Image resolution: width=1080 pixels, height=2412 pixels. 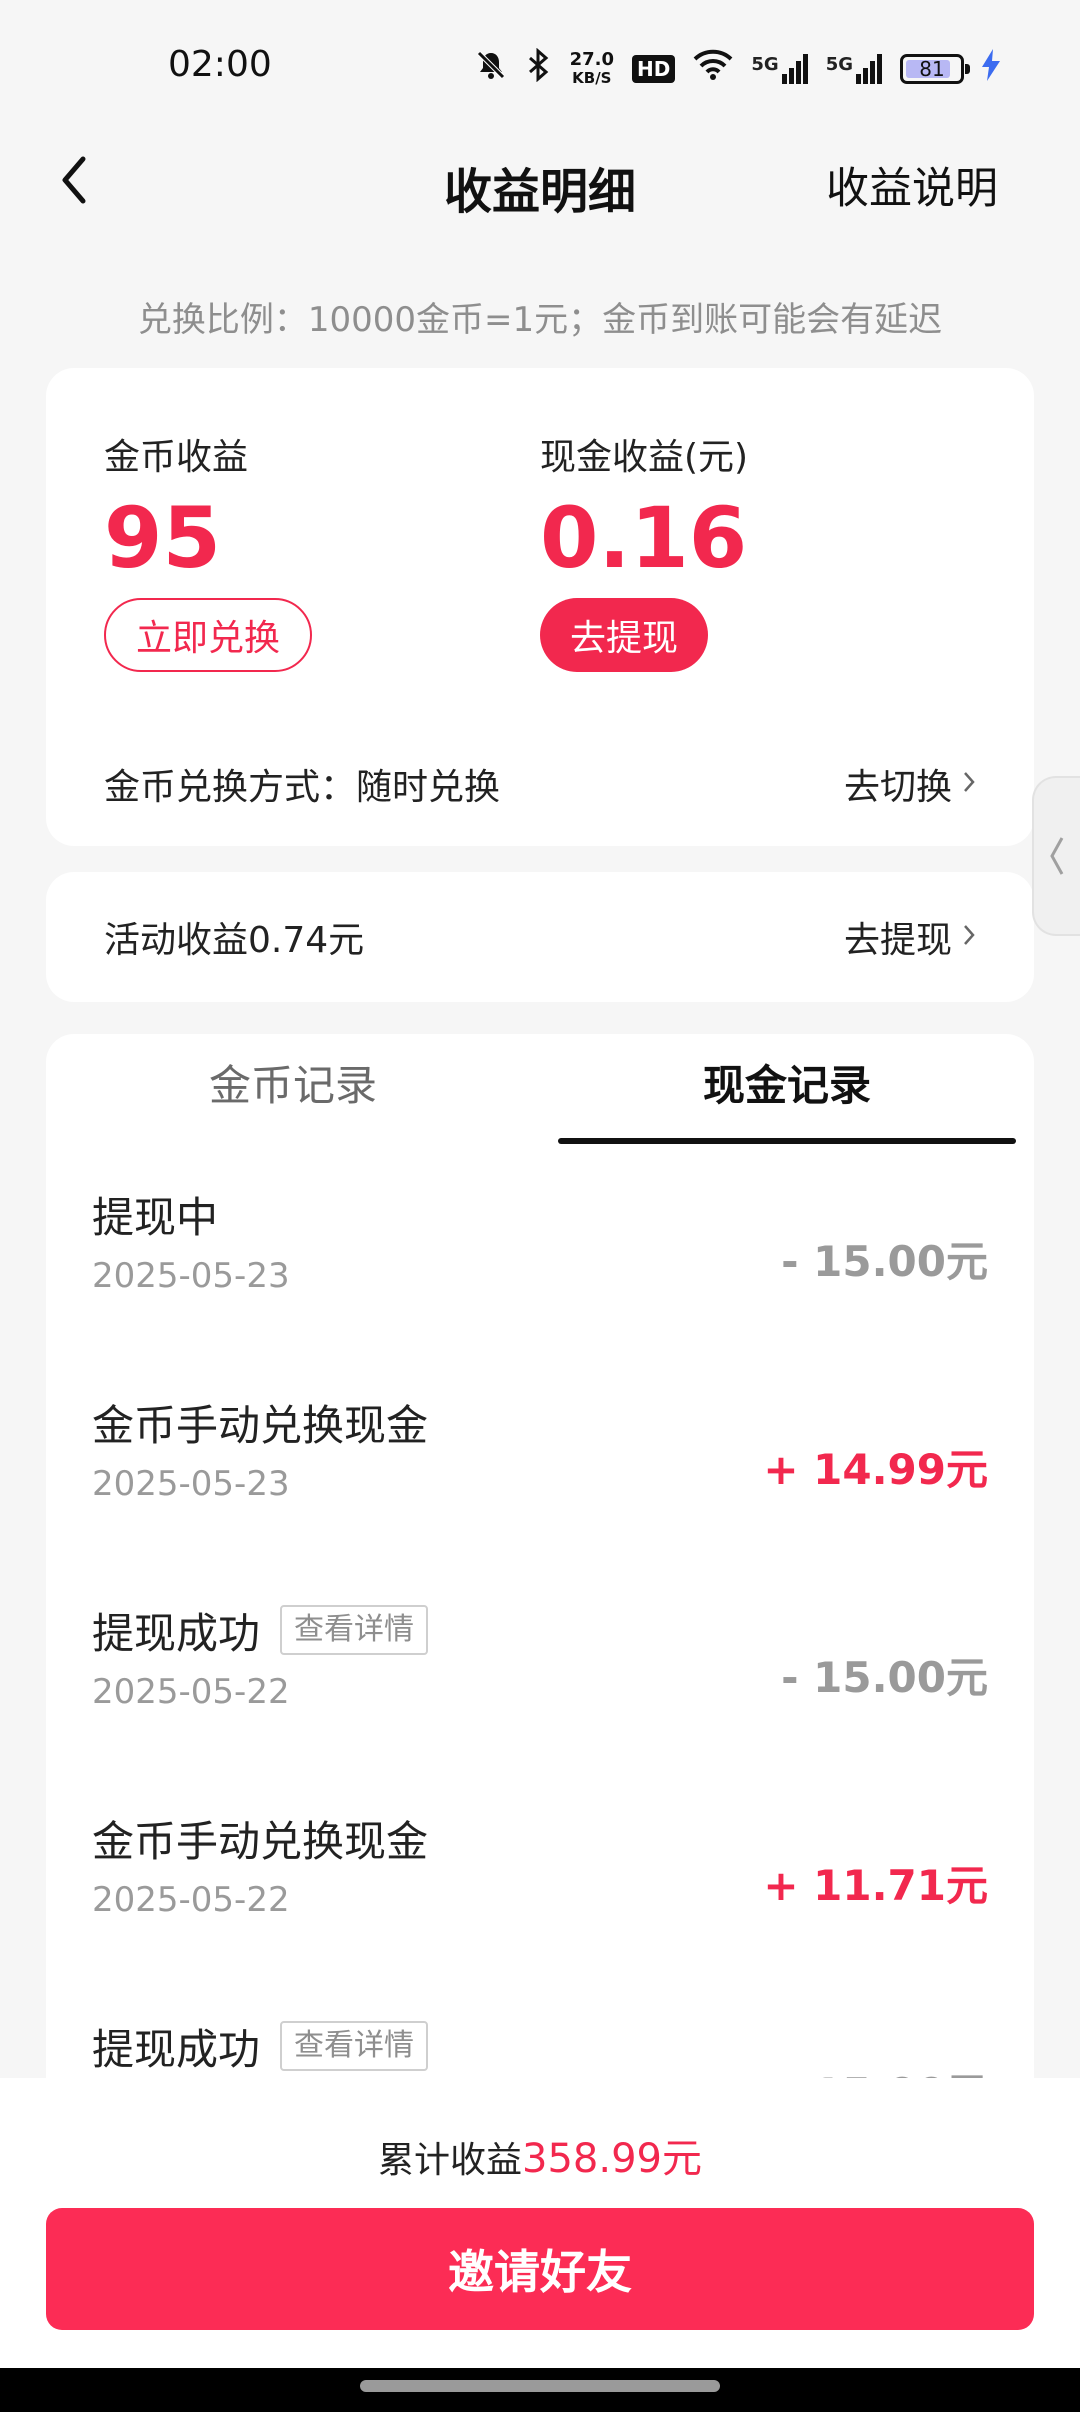 What do you see at coordinates (786, 1085) in the screenshot?
I see `tab-cash-records-label: 现金记录` at bounding box center [786, 1085].